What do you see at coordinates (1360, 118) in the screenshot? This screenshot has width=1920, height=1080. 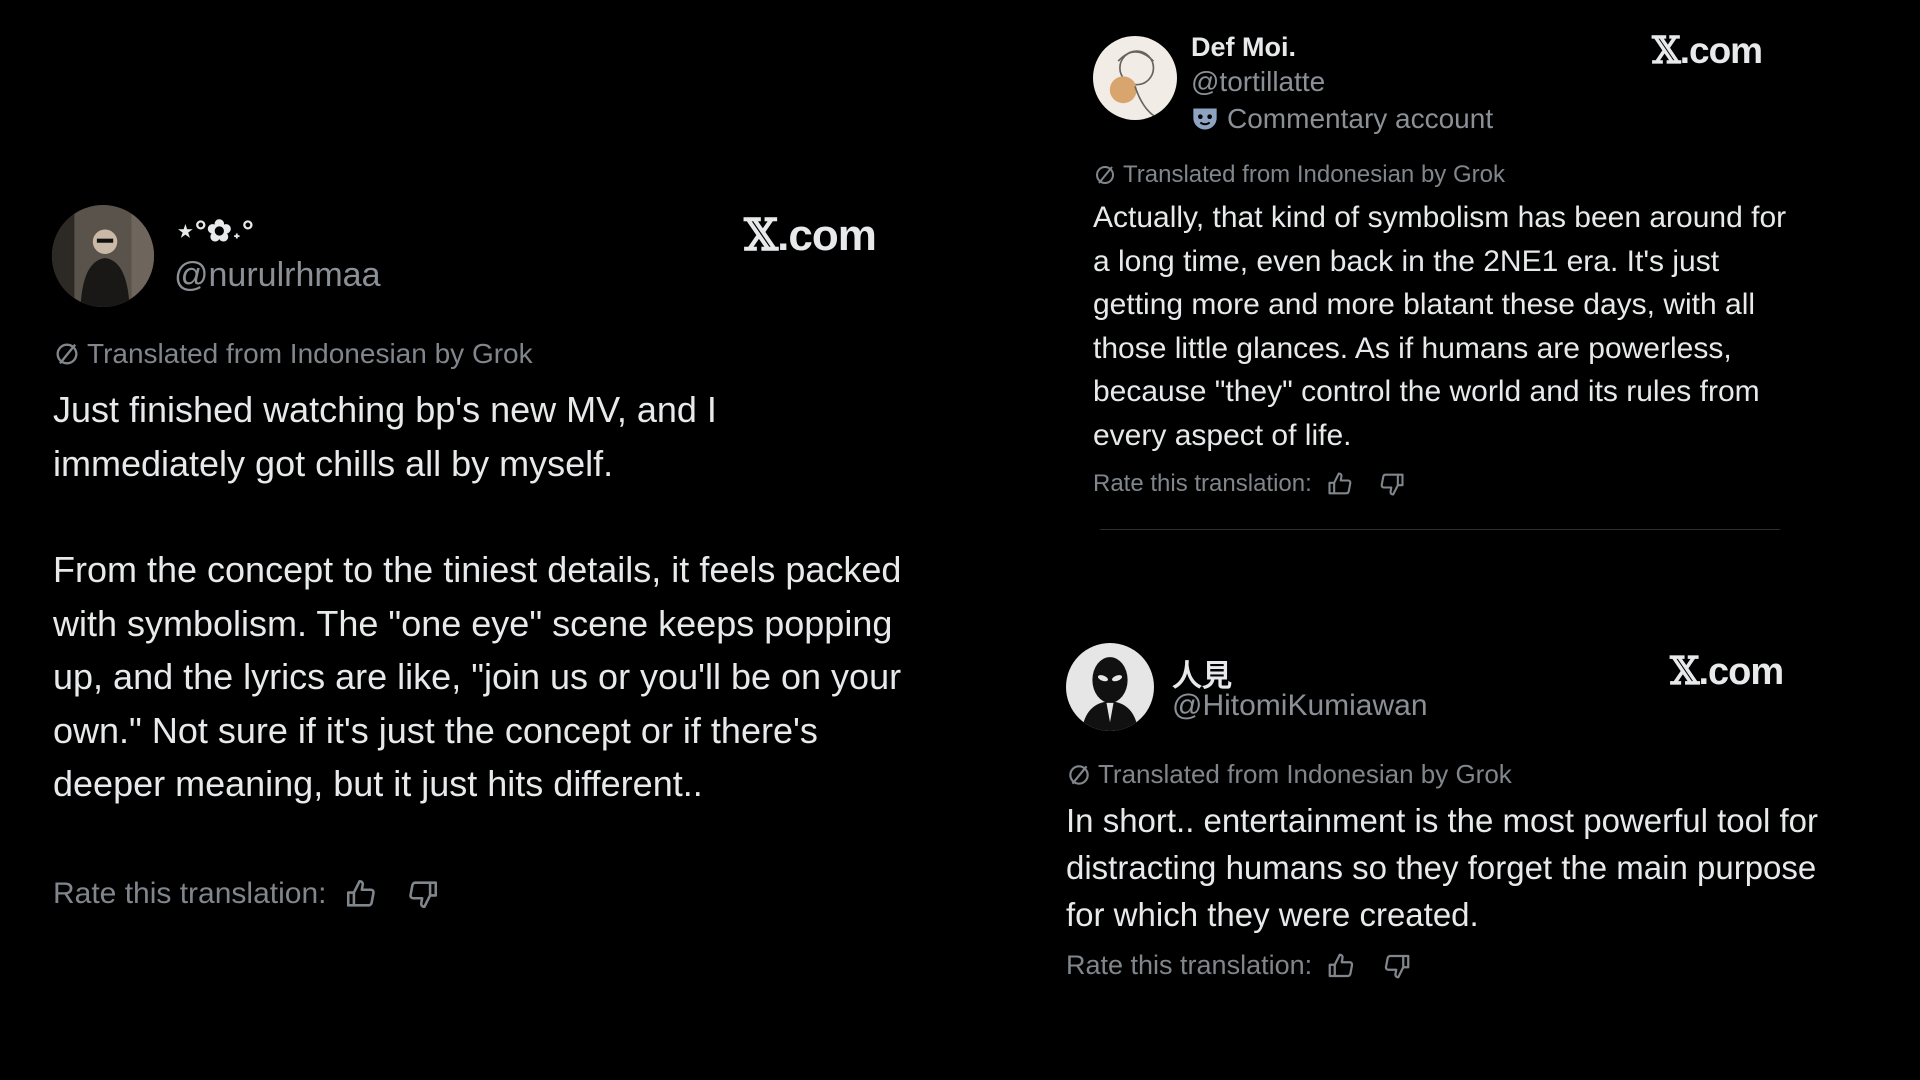 I see `commentary-text: Commentary account` at bounding box center [1360, 118].